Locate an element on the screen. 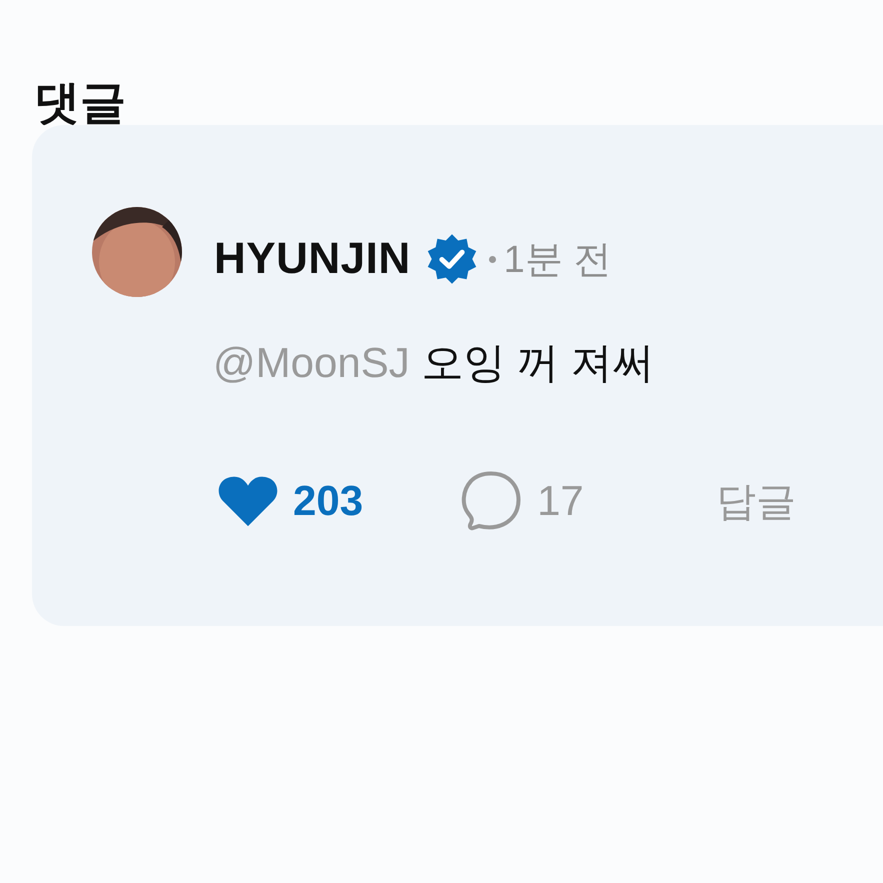 The width and height of the screenshot is (883, 883). comment-text: @MoonSJ 오잉 꺼 져써 is located at coordinates (434, 363).